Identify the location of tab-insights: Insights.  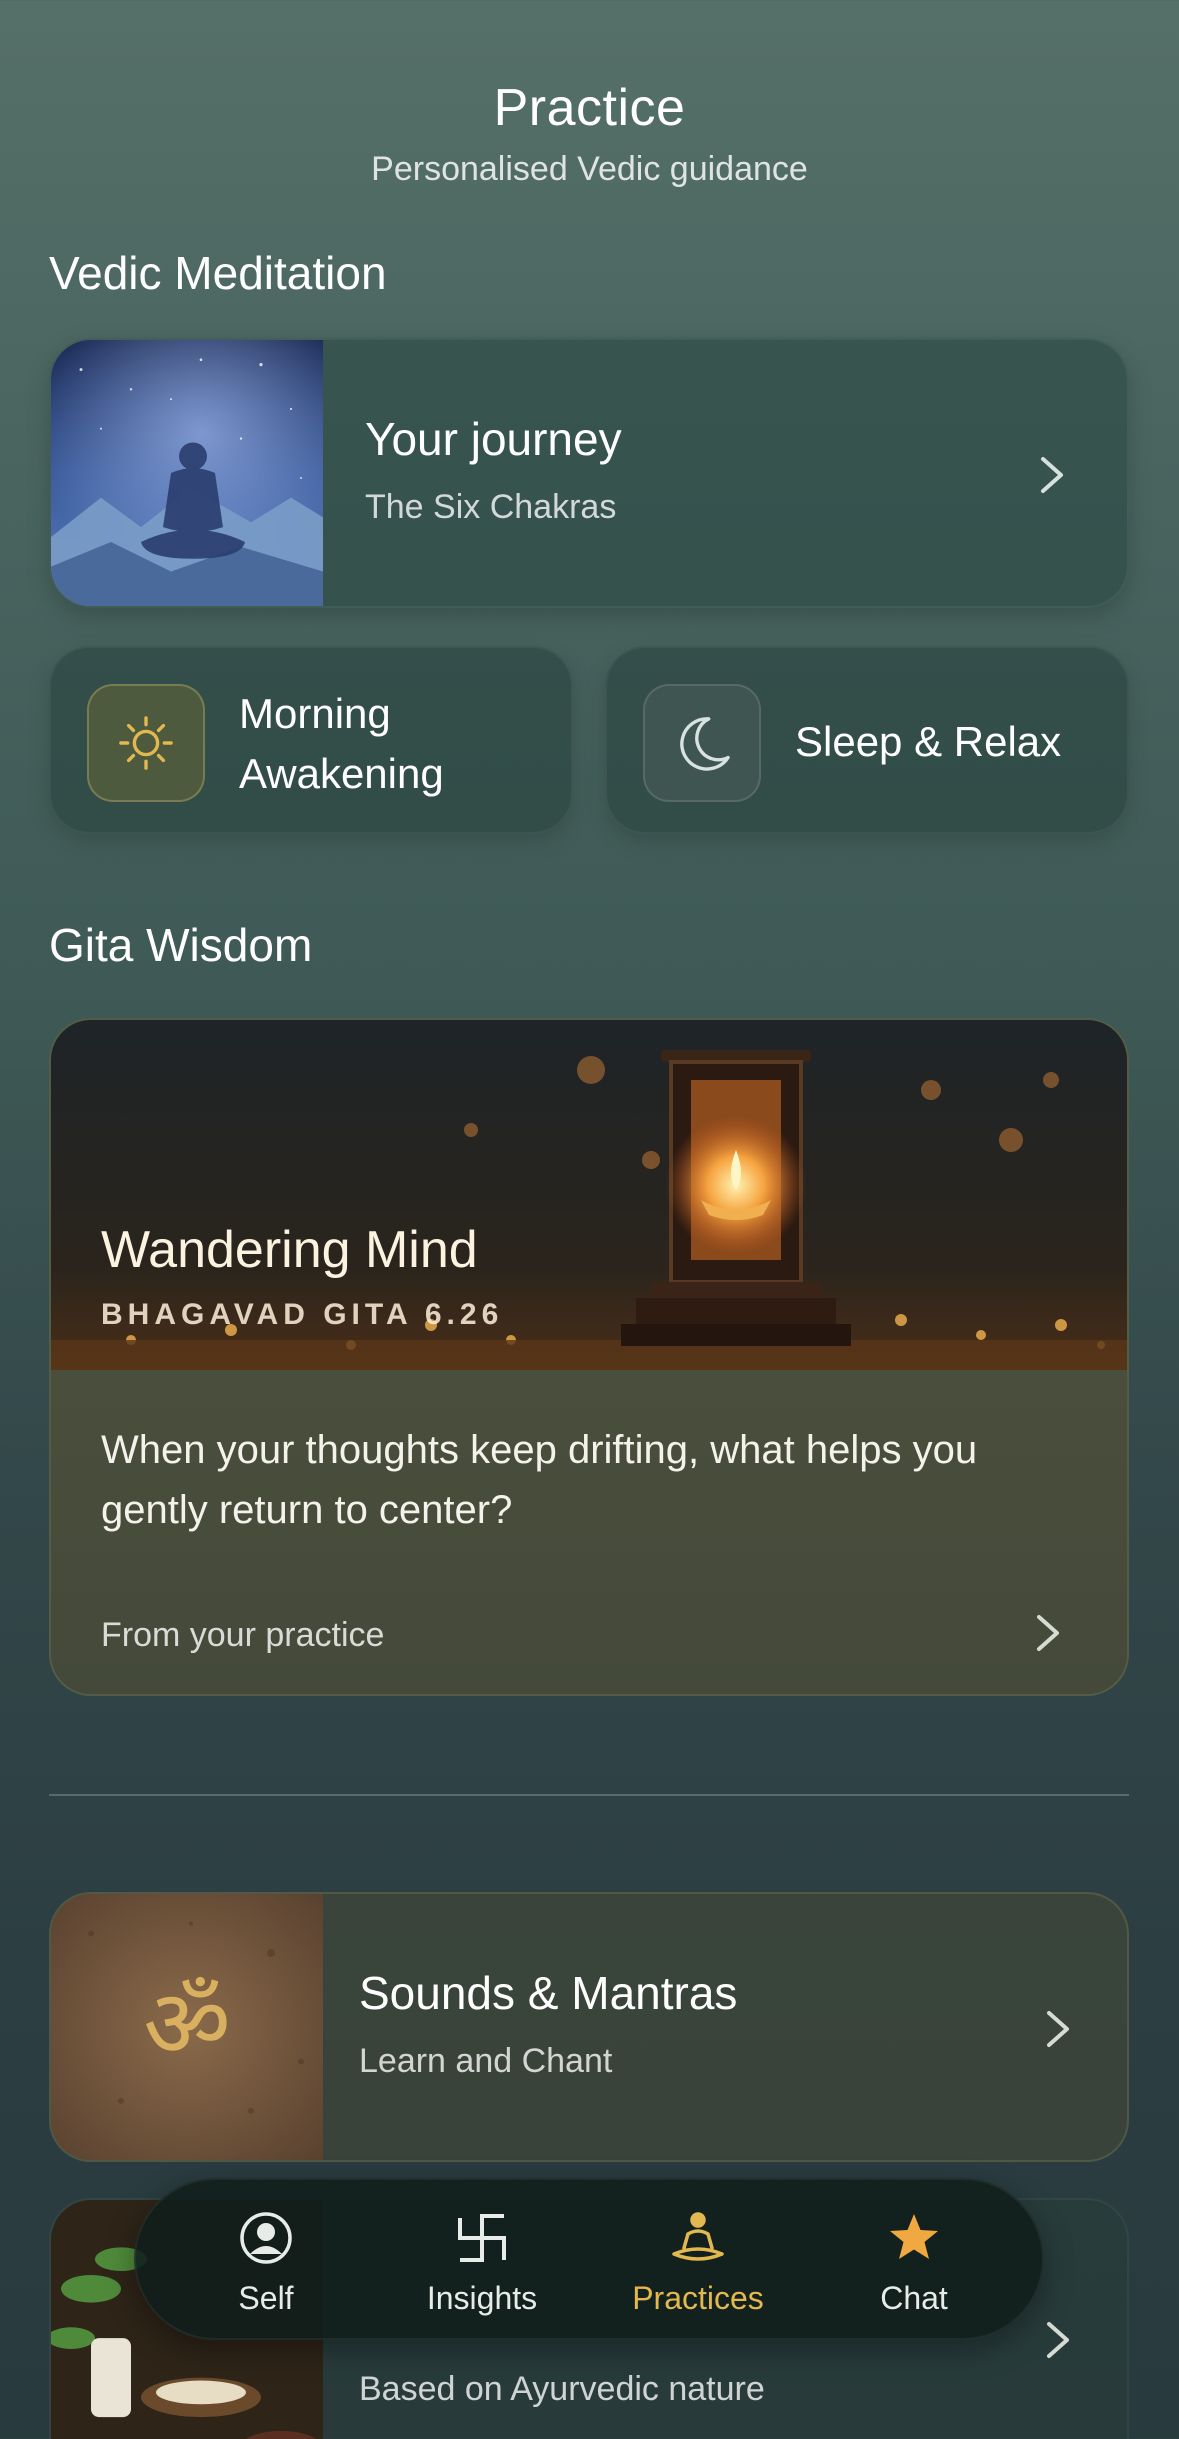
(482, 2261).